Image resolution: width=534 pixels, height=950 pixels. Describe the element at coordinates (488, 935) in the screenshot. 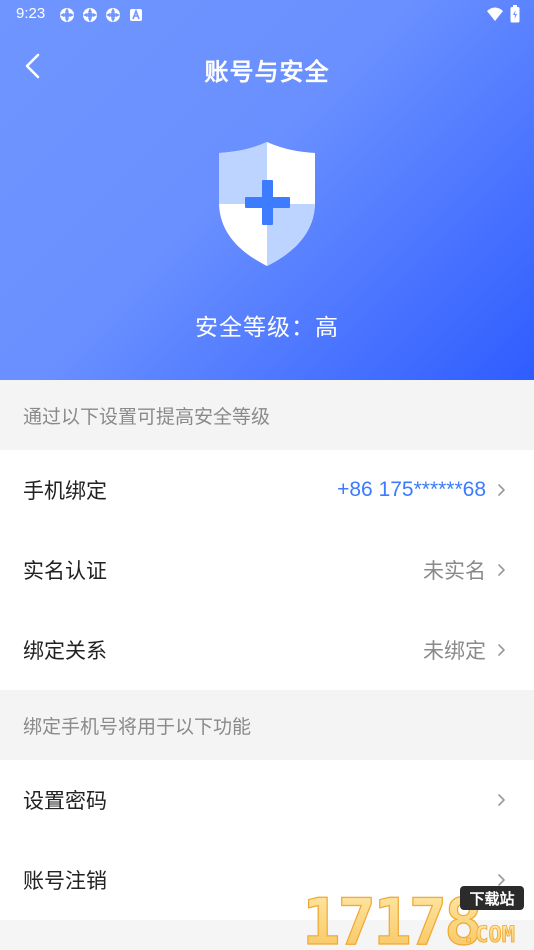

I see `watermark-suffix: .COM` at that location.